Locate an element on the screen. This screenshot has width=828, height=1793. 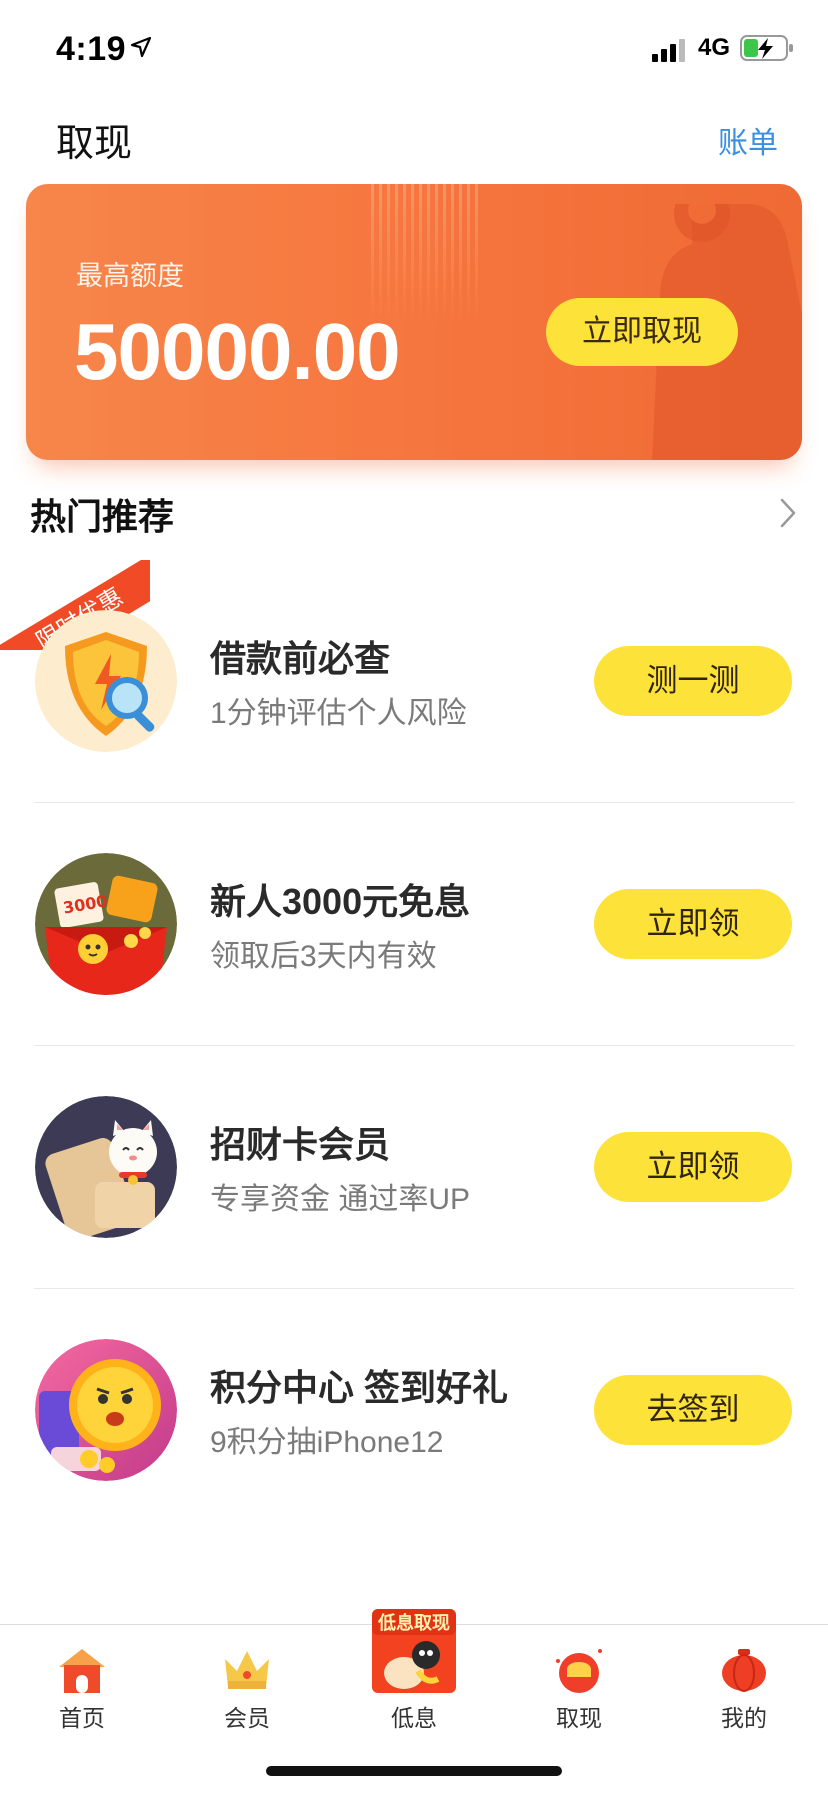
item-subtitle: 专享资金 通过率UP is located at coordinates (340, 1199).